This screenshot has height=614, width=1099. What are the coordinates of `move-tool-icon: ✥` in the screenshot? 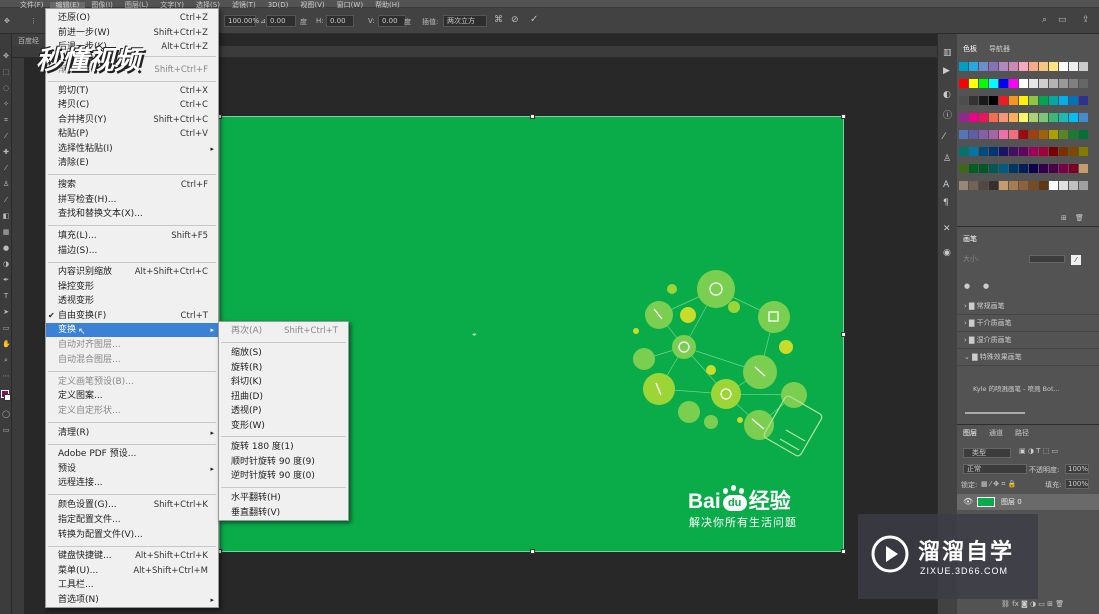 It's located at (6, 56).